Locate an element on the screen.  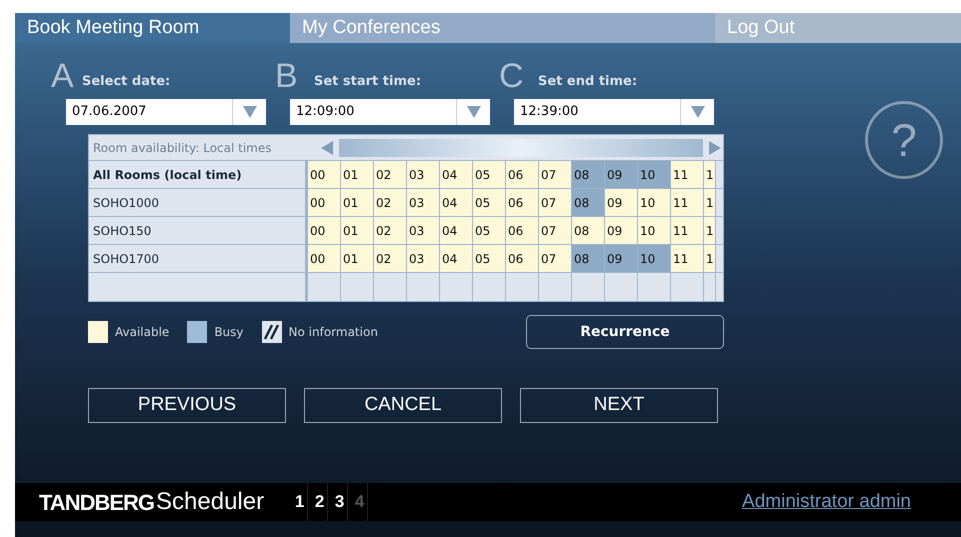
grid-title: Room availability: Local times is located at coordinates (182, 148).